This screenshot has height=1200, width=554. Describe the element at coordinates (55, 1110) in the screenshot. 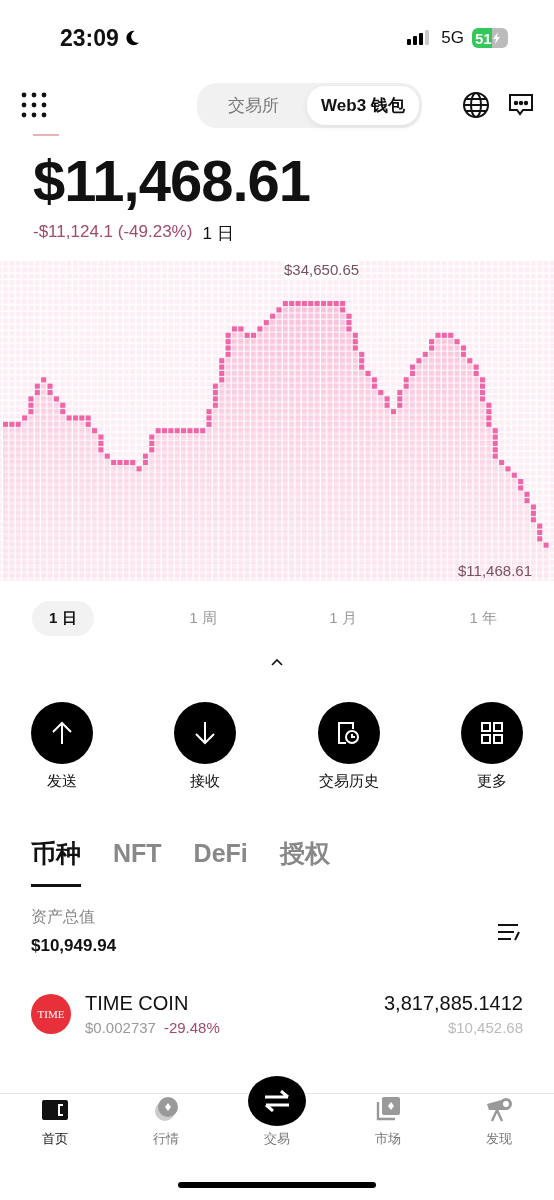

I see `wallet-icon` at that location.